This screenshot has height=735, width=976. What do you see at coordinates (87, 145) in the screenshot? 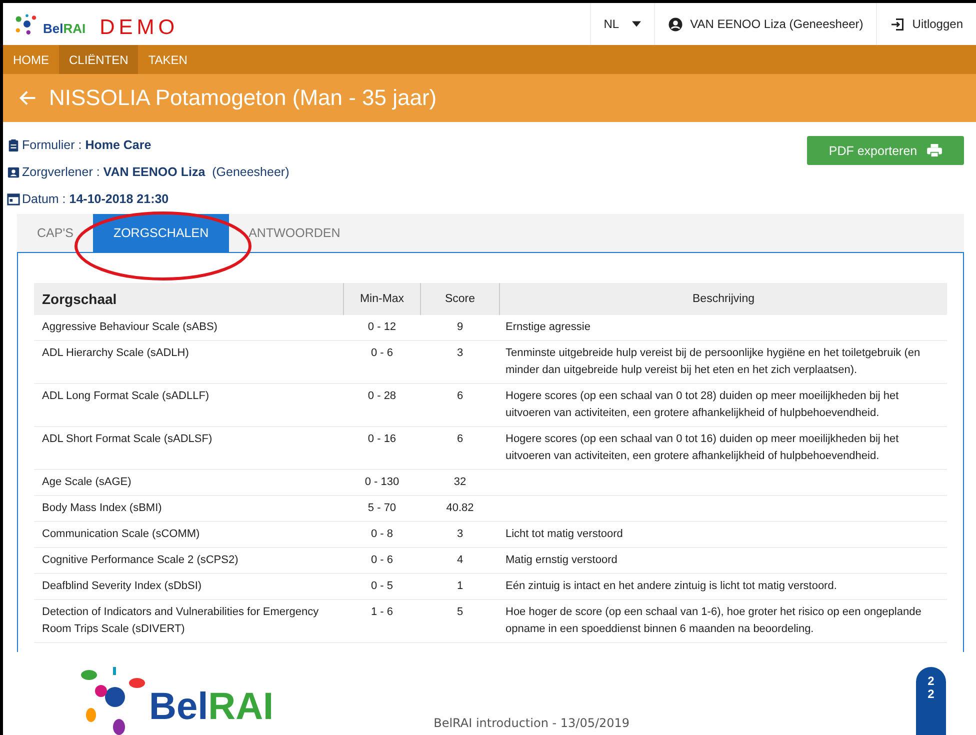
I see `info-text: Formulier : Home Care` at bounding box center [87, 145].